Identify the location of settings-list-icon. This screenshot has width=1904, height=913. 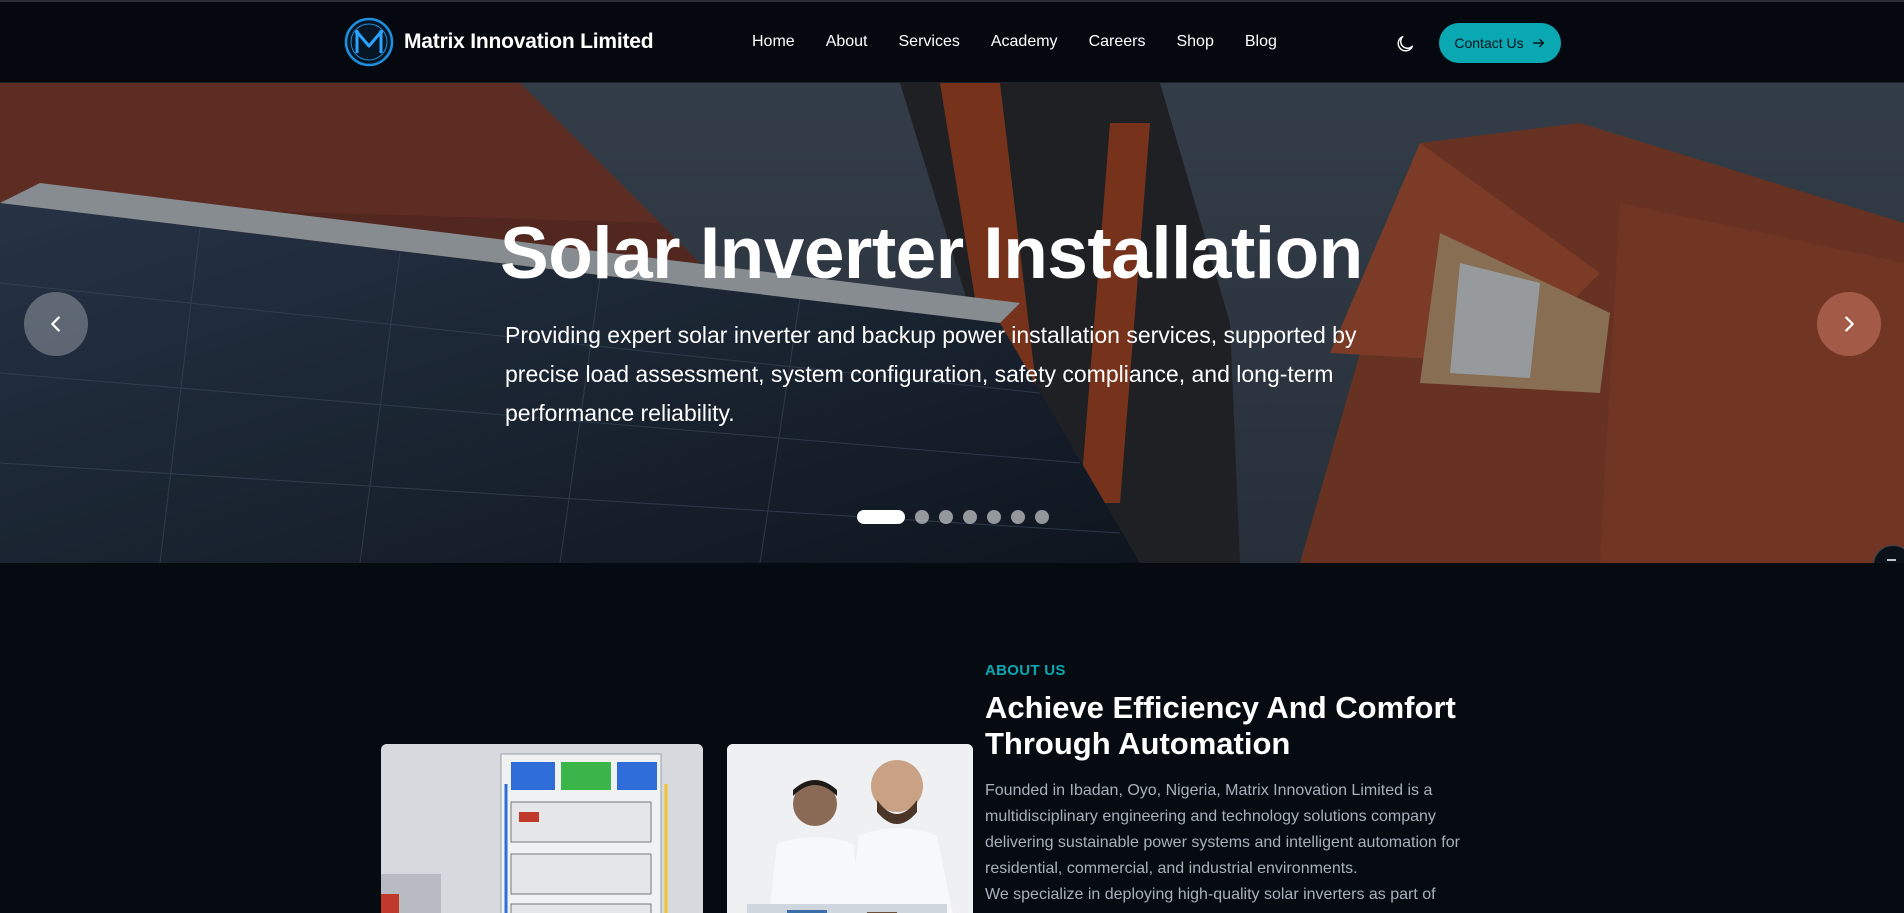
(1891, 560).